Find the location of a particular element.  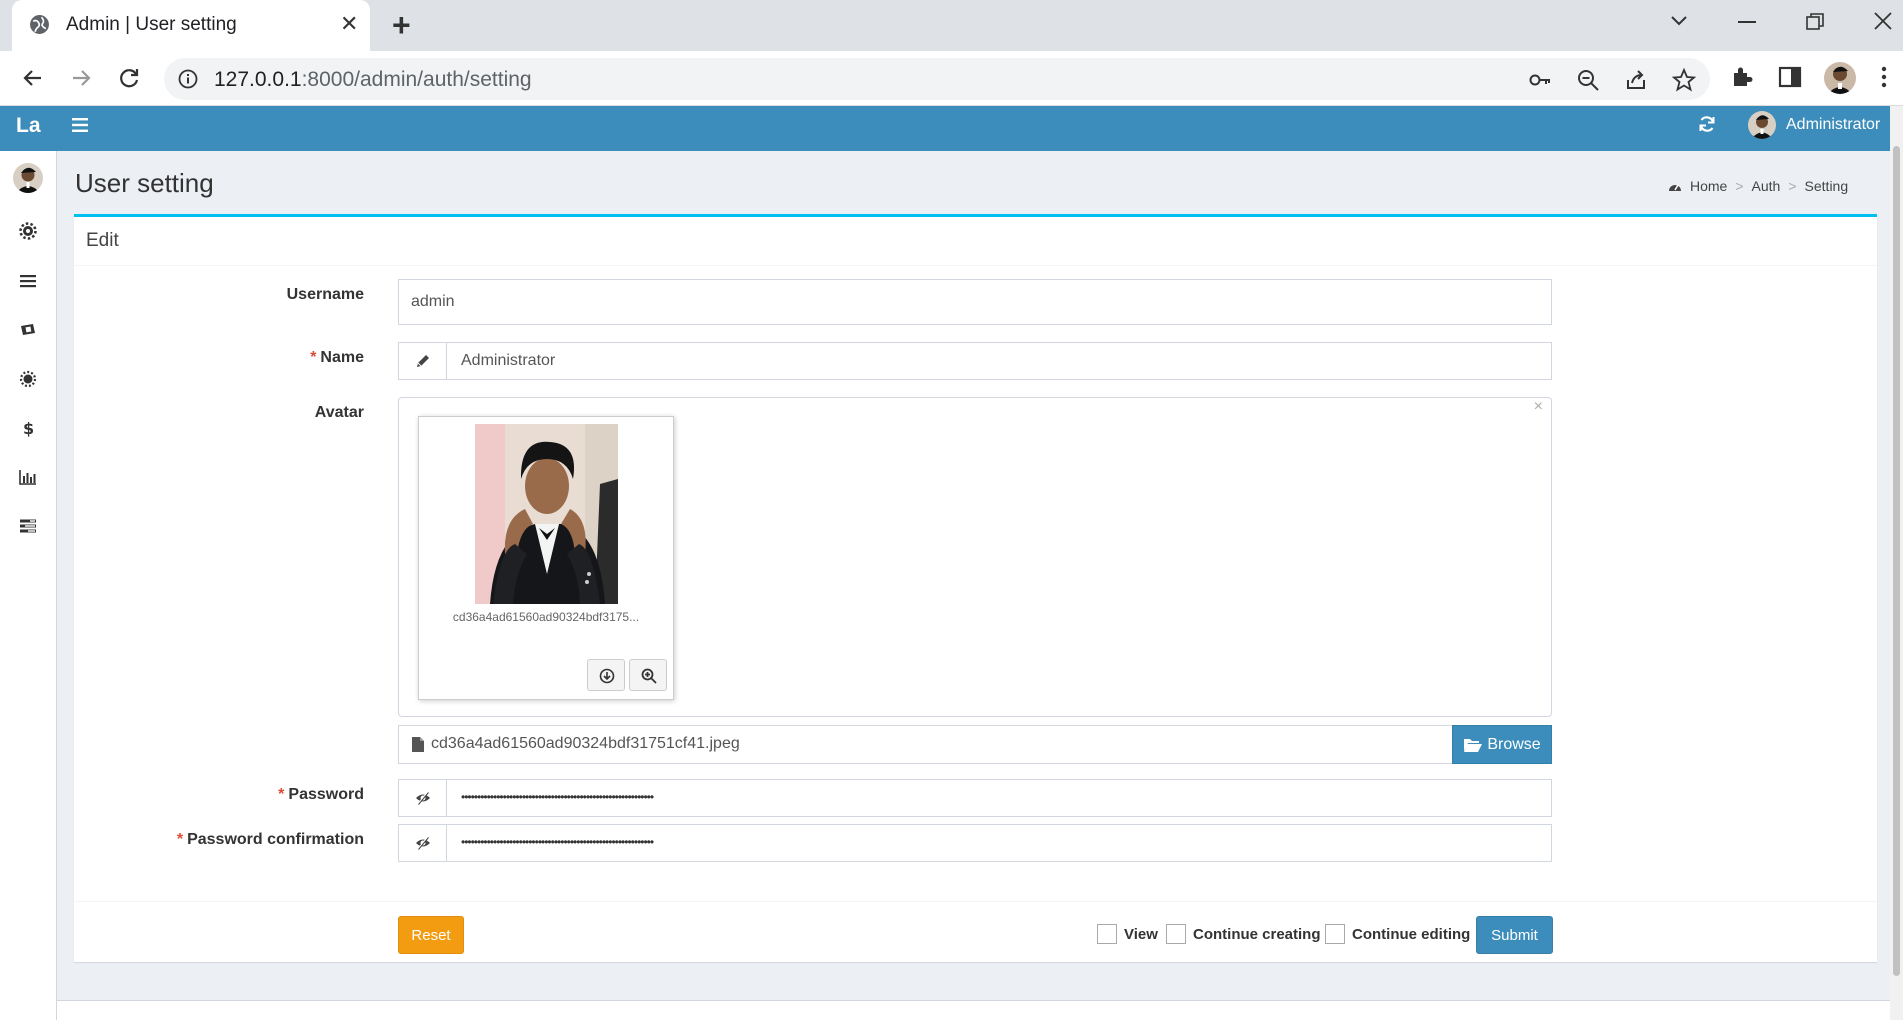

tasks-icon is located at coordinates (28, 526).